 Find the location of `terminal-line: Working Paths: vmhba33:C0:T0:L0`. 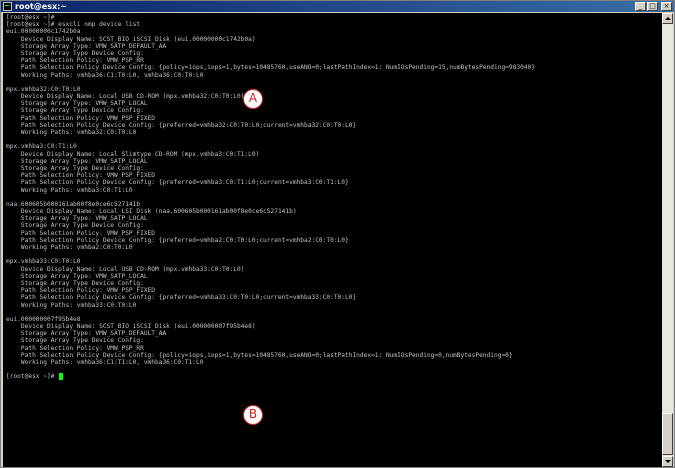

terminal-line: Working Paths: vmhba33:C0:T0:L0 is located at coordinates (71, 305).